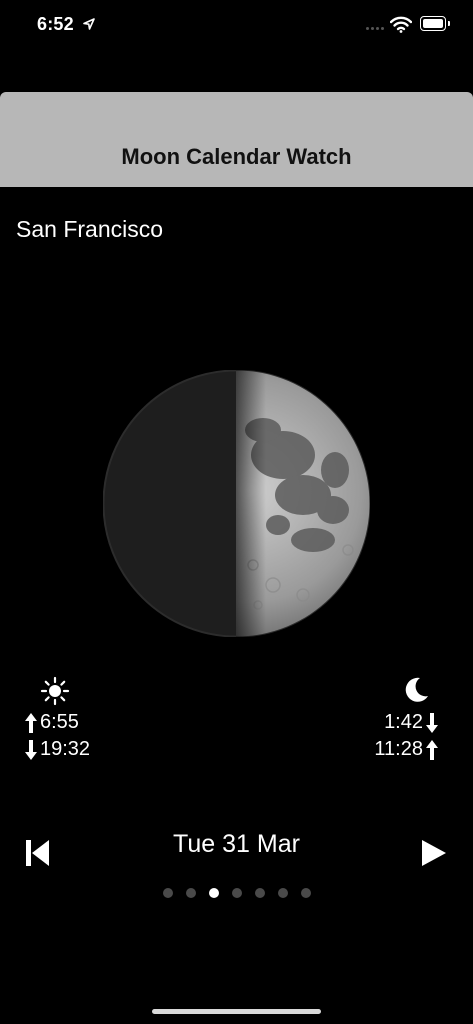  What do you see at coordinates (59, 722) in the screenshot?
I see `sunrise-value: 6:55` at bounding box center [59, 722].